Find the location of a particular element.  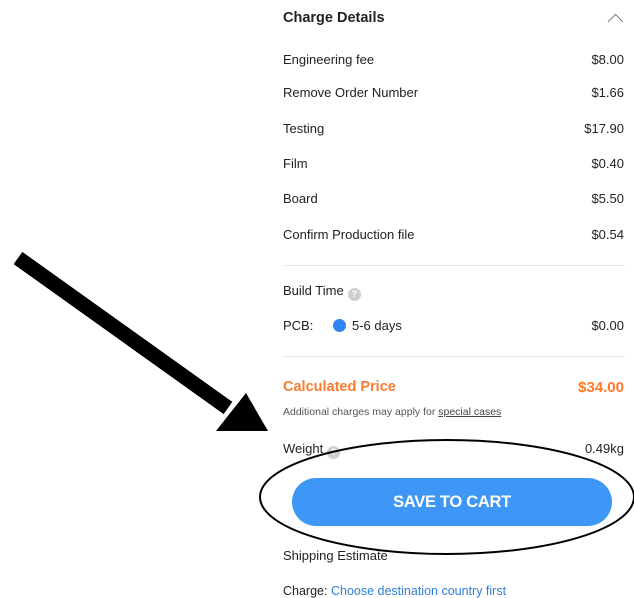

charge-row-film: Film $0.40 is located at coordinates (454, 166).